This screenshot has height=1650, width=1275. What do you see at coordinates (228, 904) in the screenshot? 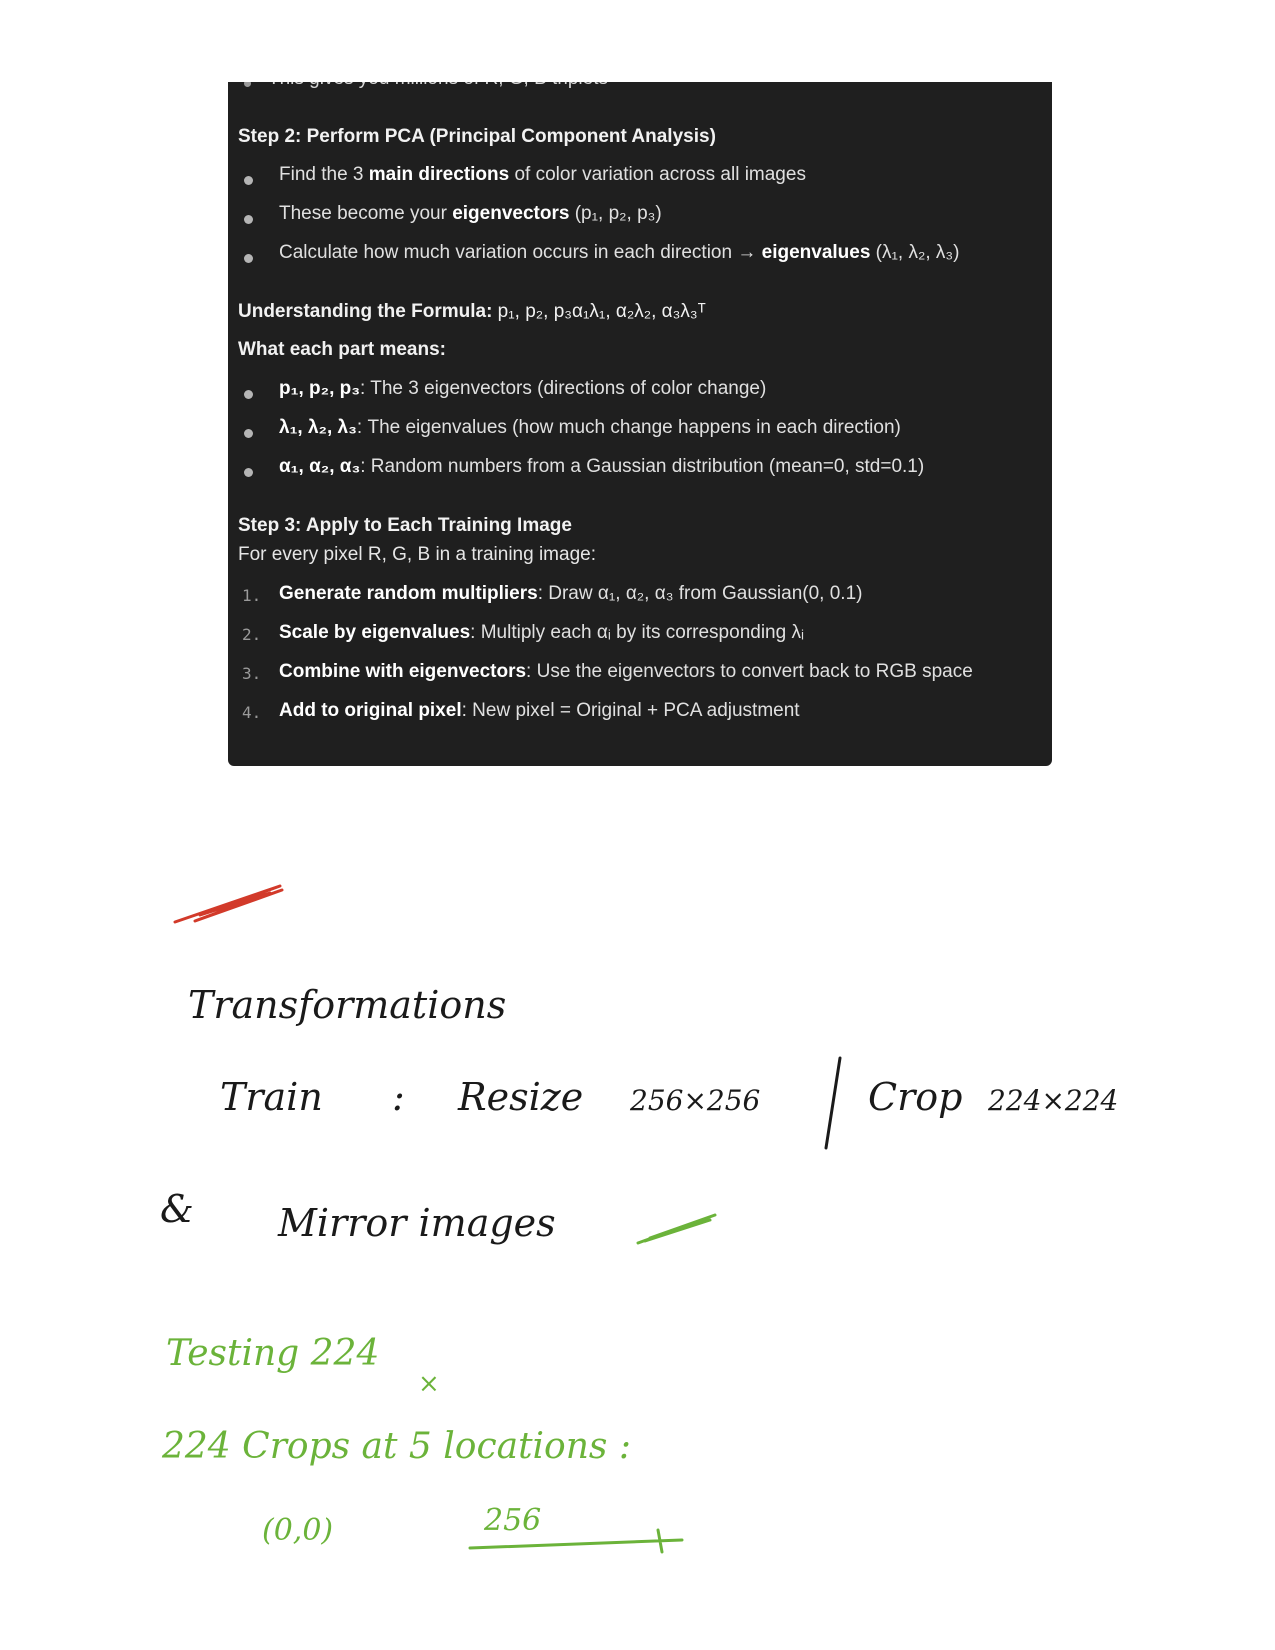
I see `red-scribble` at bounding box center [228, 904].